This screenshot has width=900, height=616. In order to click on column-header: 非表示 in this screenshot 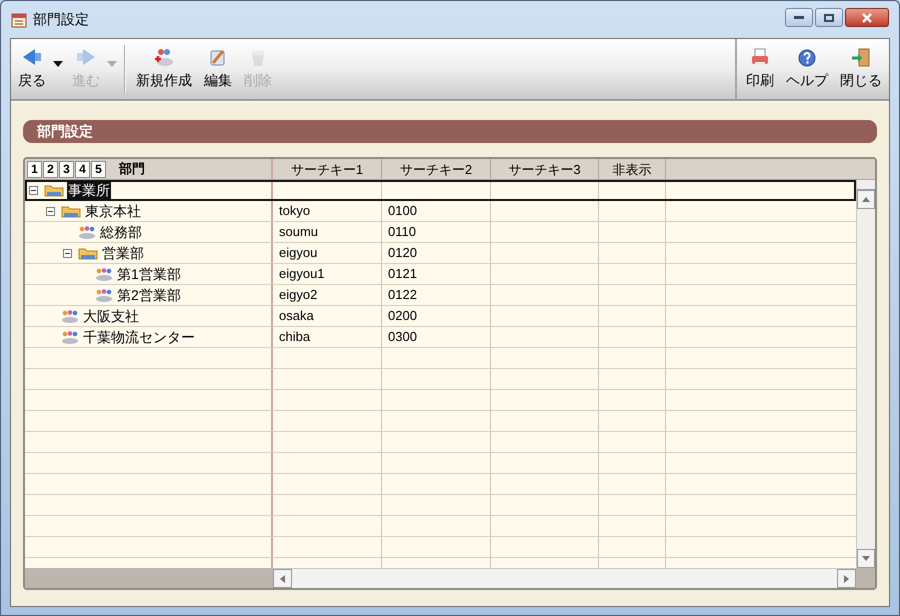, I will do `click(632, 169)`.